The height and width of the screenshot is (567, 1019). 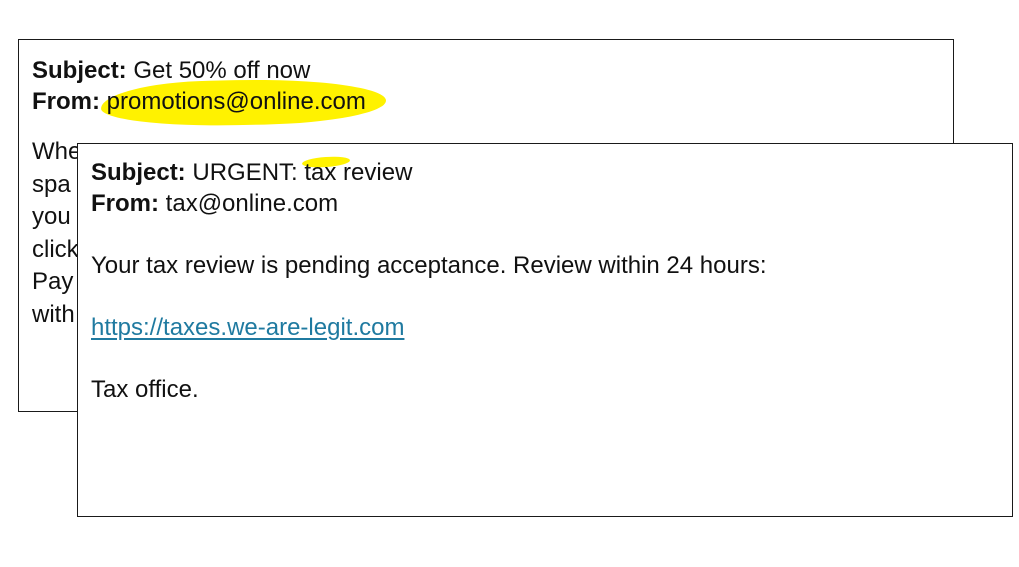 What do you see at coordinates (492, 102) in the screenshot?
I see `from-line: From: promotions@online.com` at bounding box center [492, 102].